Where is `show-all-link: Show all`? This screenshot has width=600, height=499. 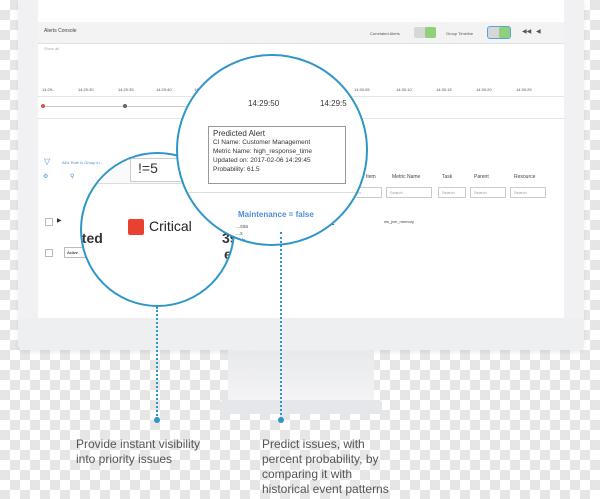
show-all-link: Show all is located at coordinates (51, 48).